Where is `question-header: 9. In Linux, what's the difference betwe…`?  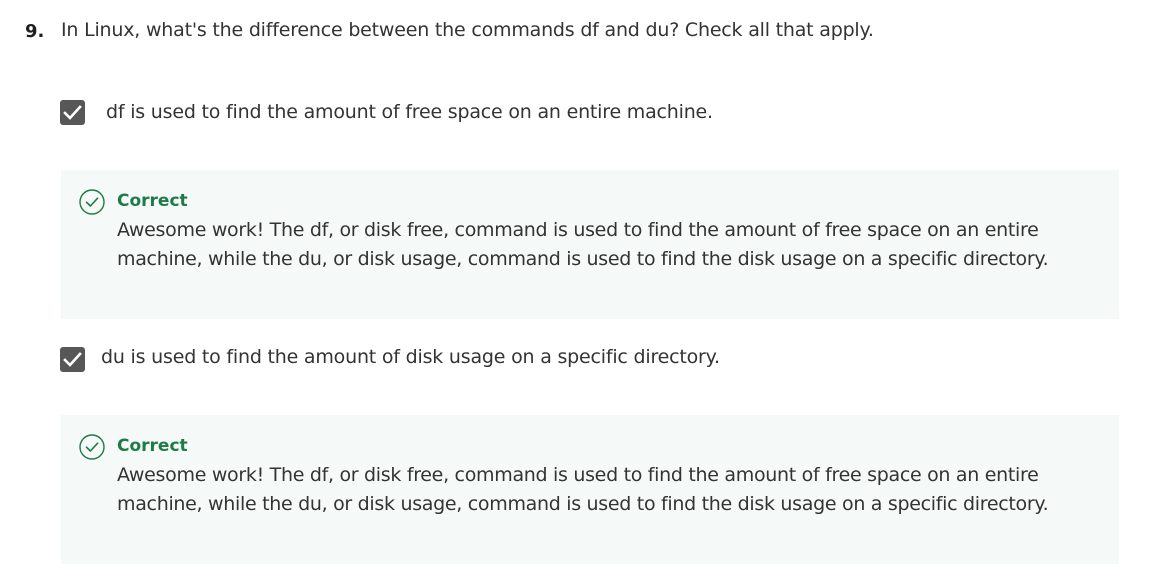 question-header: 9. In Linux, what's the difference betwe… is located at coordinates (575, 32).